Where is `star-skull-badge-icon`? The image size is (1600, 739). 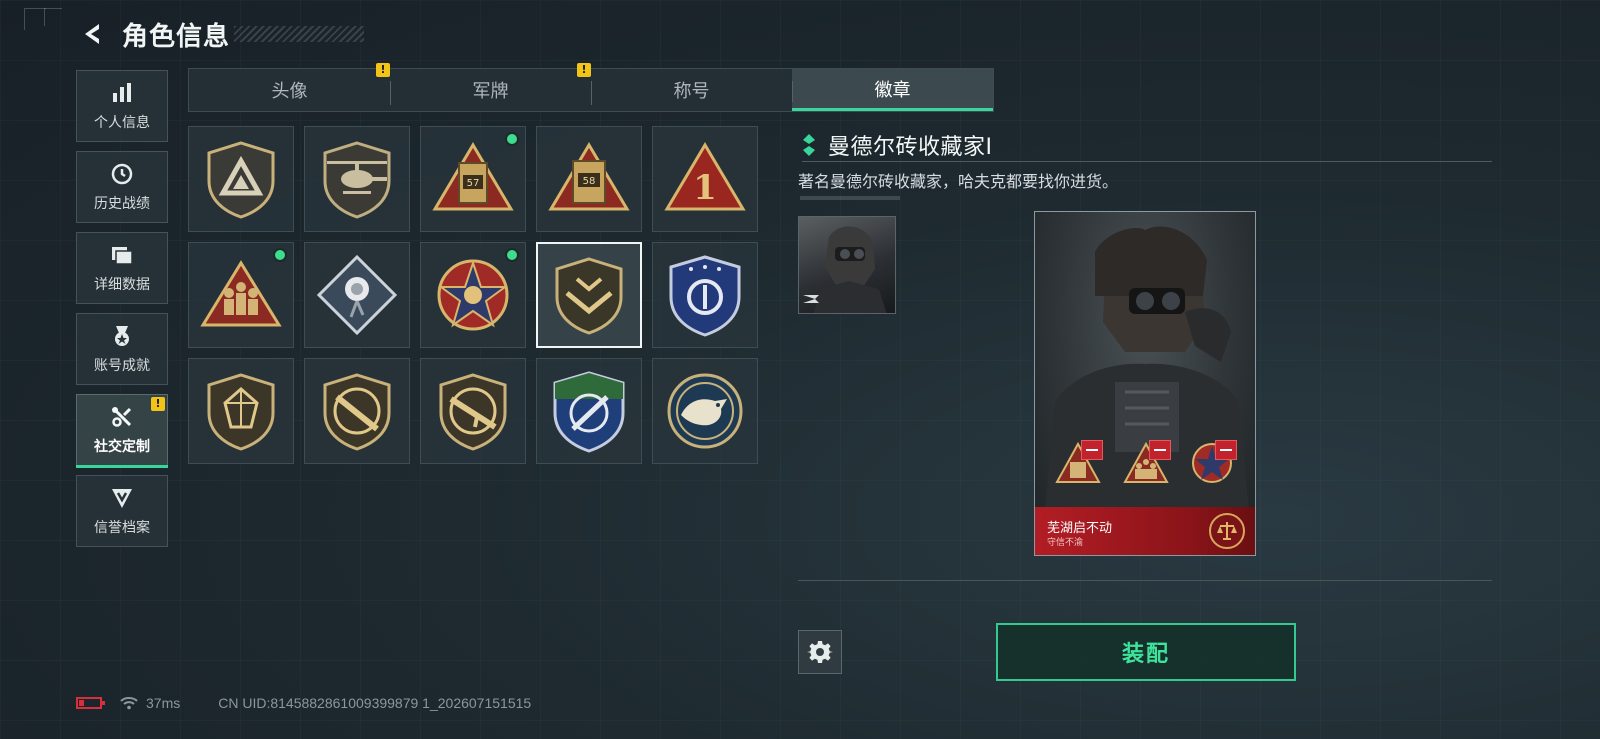
star-skull-badge-icon is located at coordinates (473, 295).